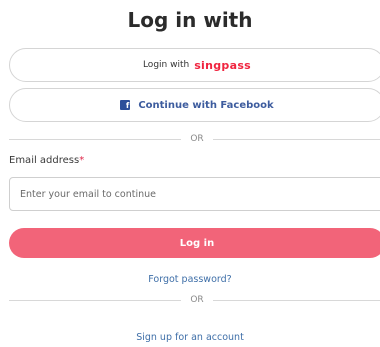 This screenshot has height=347, width=380. What do you see at coordinates (194, 243) in the screenshot?
I see `login-button: Log in` at bounding box center [194, 243].